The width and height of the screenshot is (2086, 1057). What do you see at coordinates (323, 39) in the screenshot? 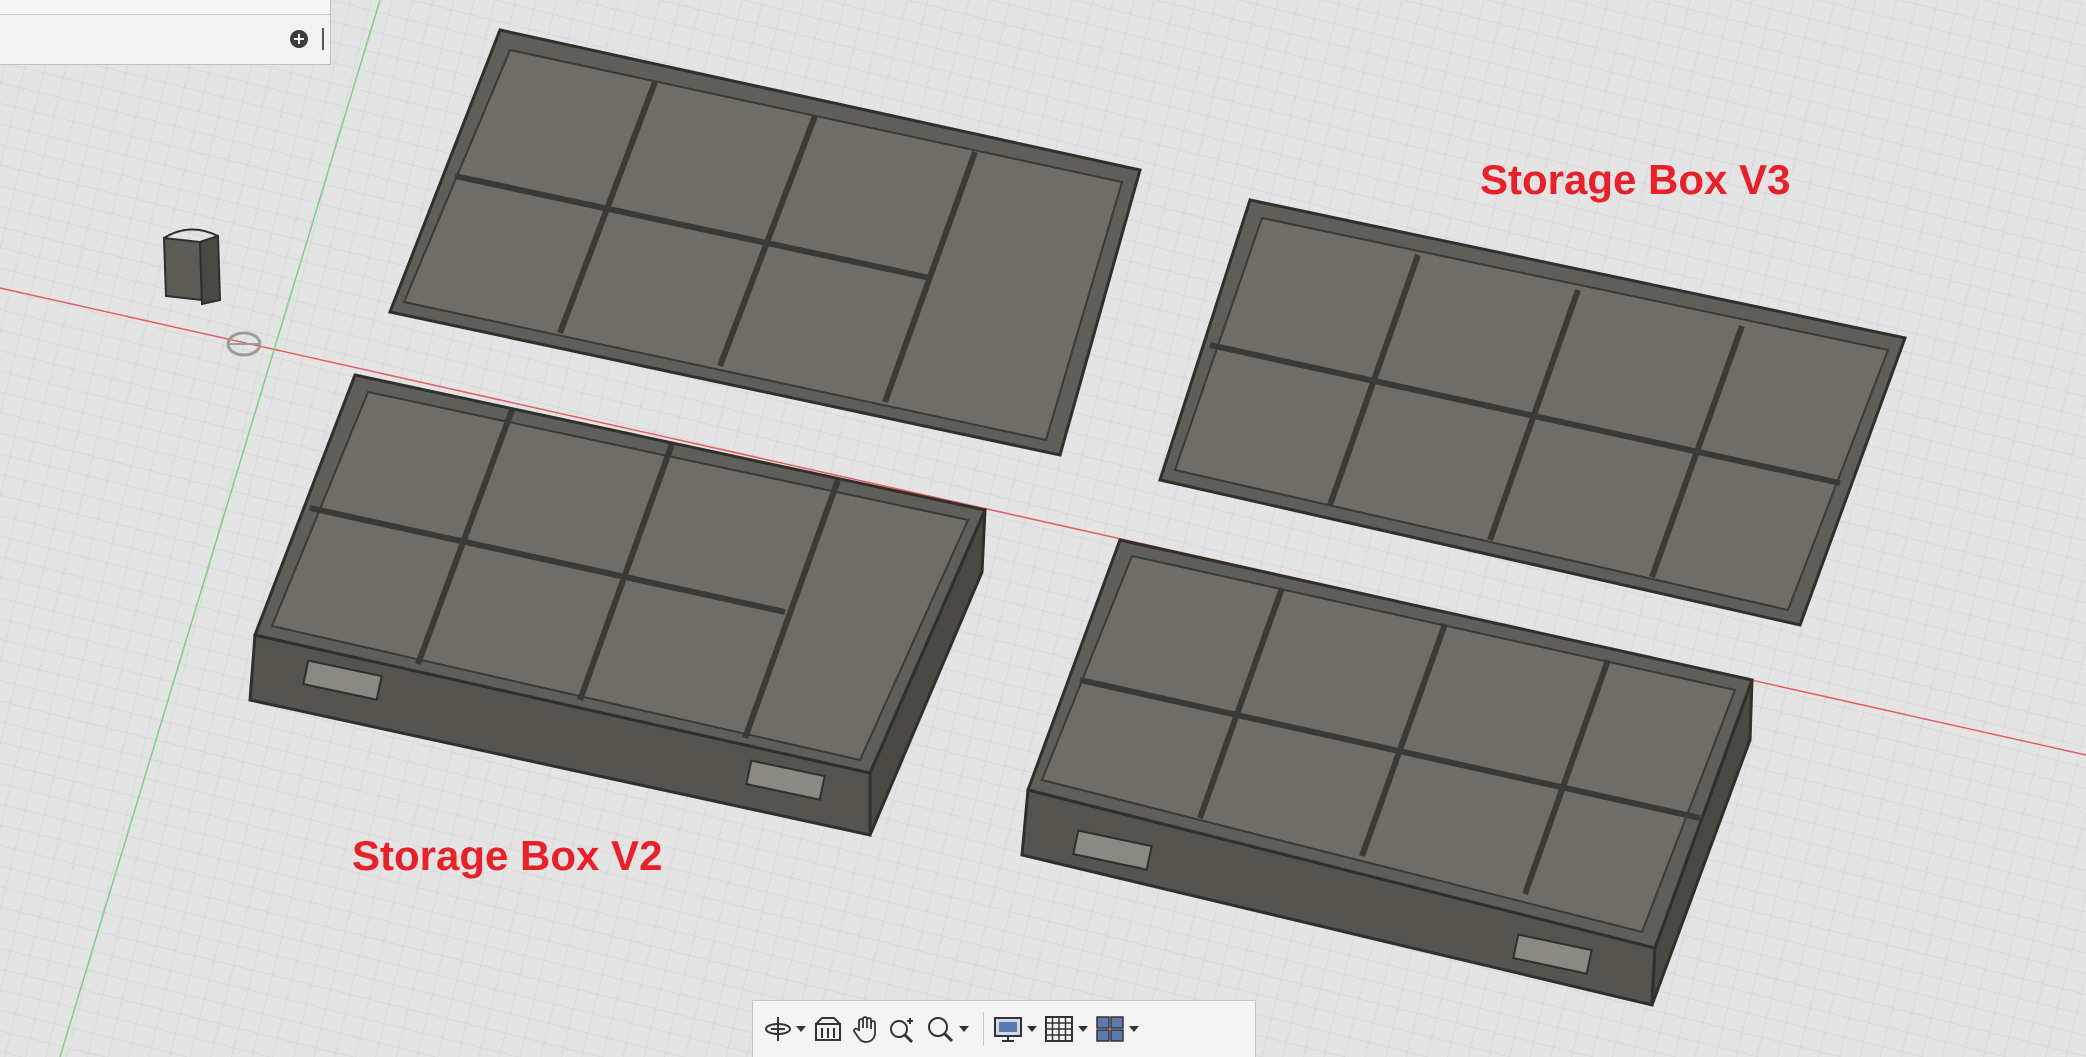
I see `panel-resize-handle` at bounding box center [323, 39].